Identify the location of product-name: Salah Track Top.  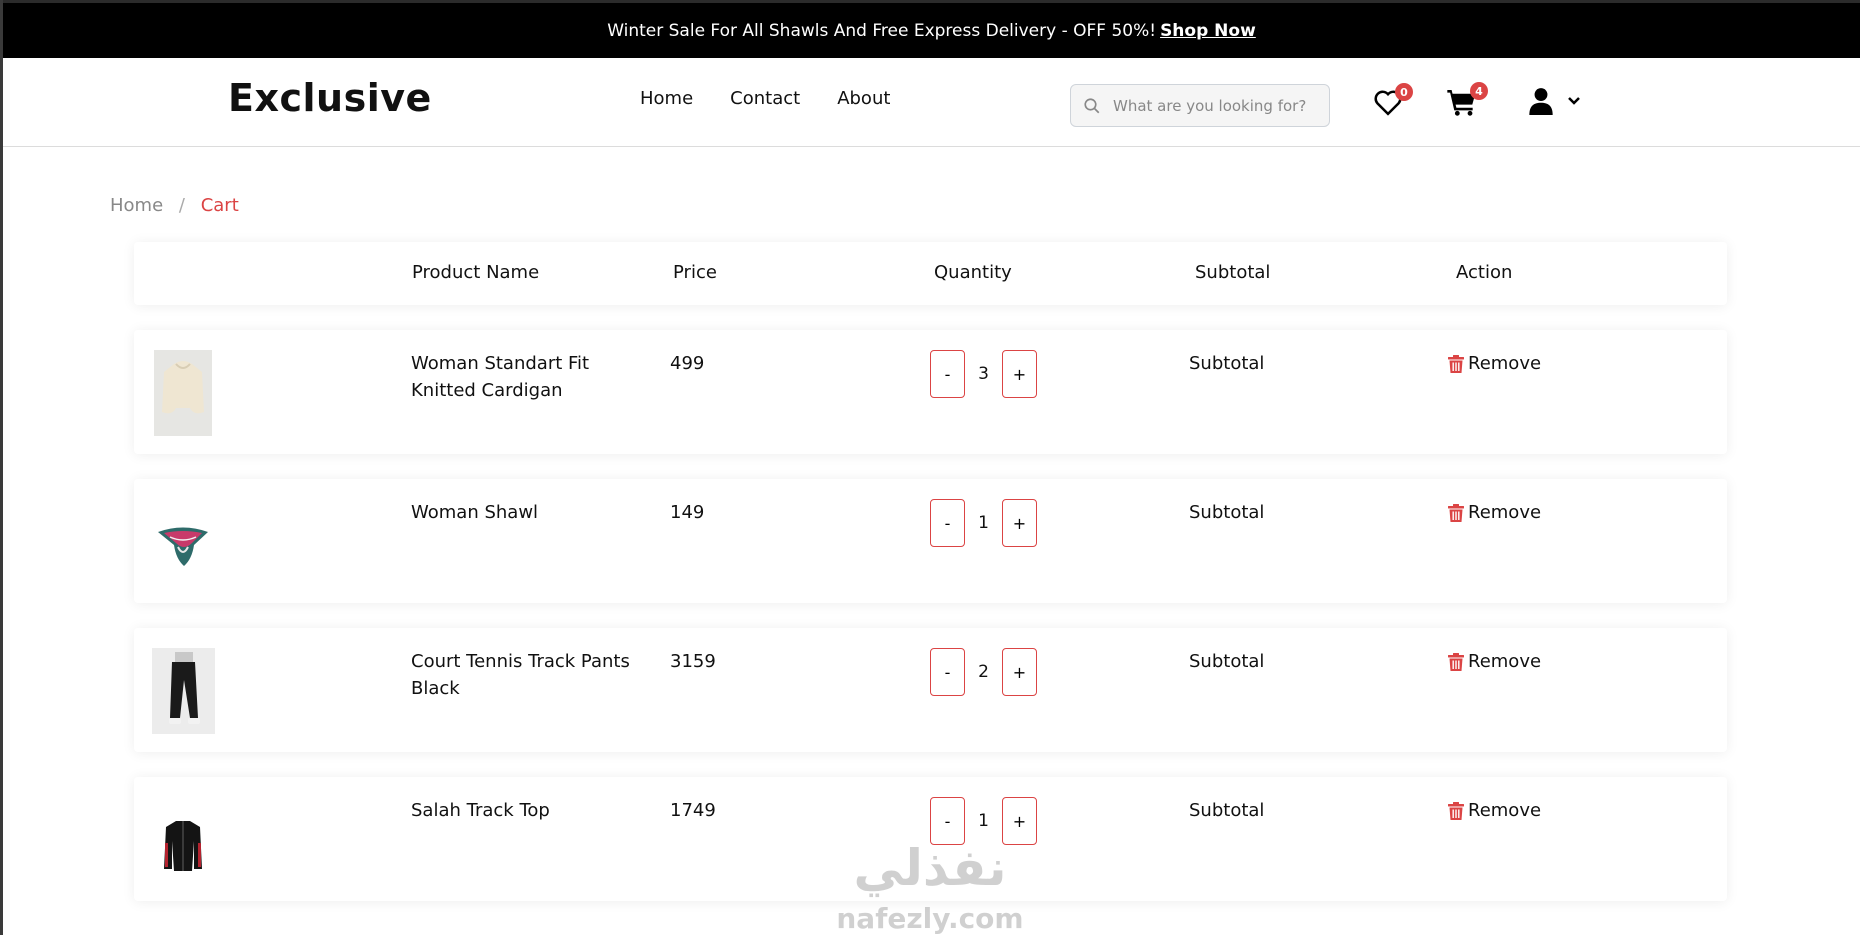
(480, 810).